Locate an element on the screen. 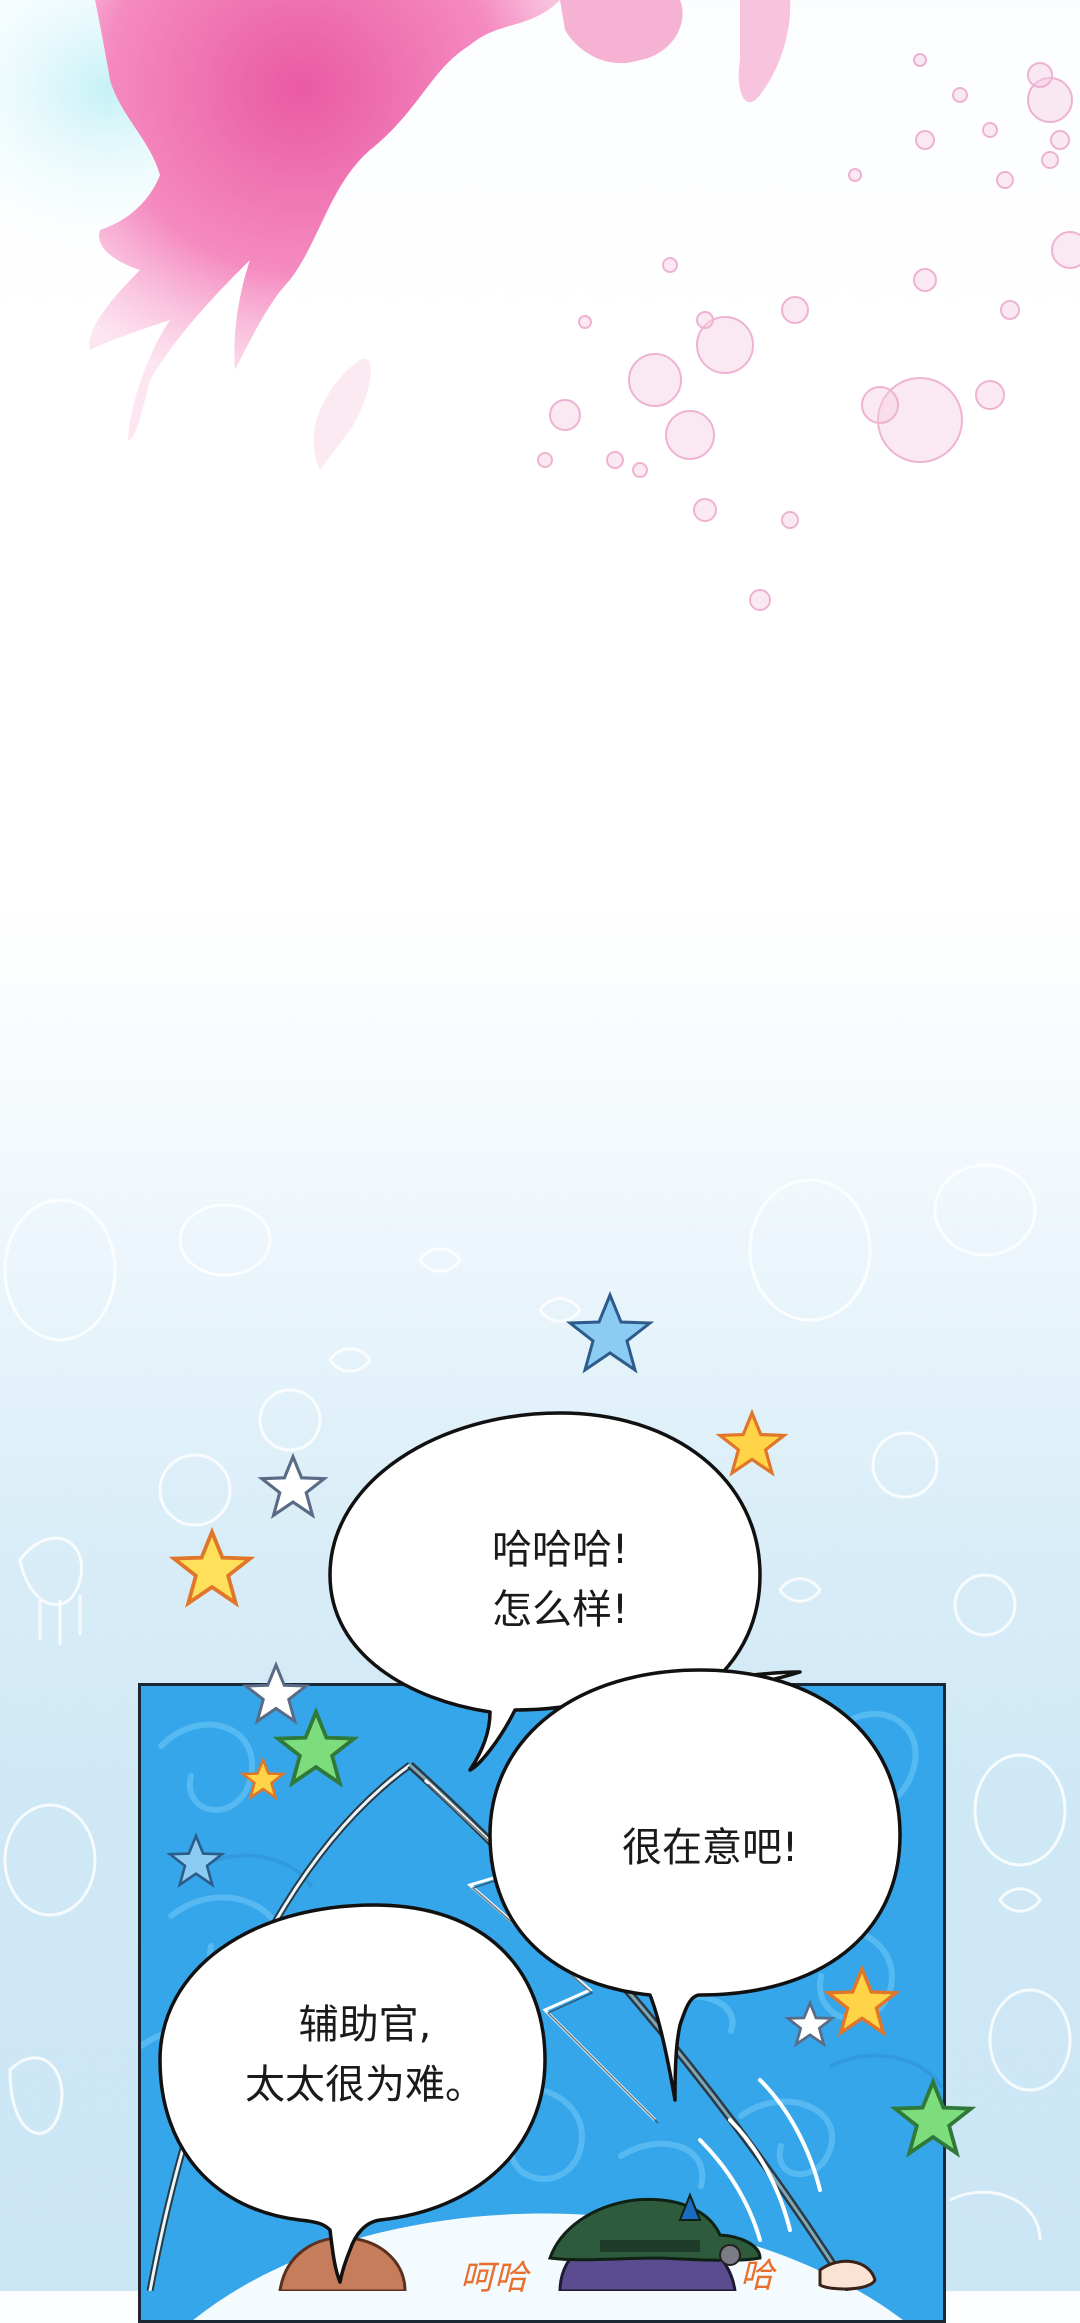  speech-line: 怎么样! is located at coordinates (560, 1610).